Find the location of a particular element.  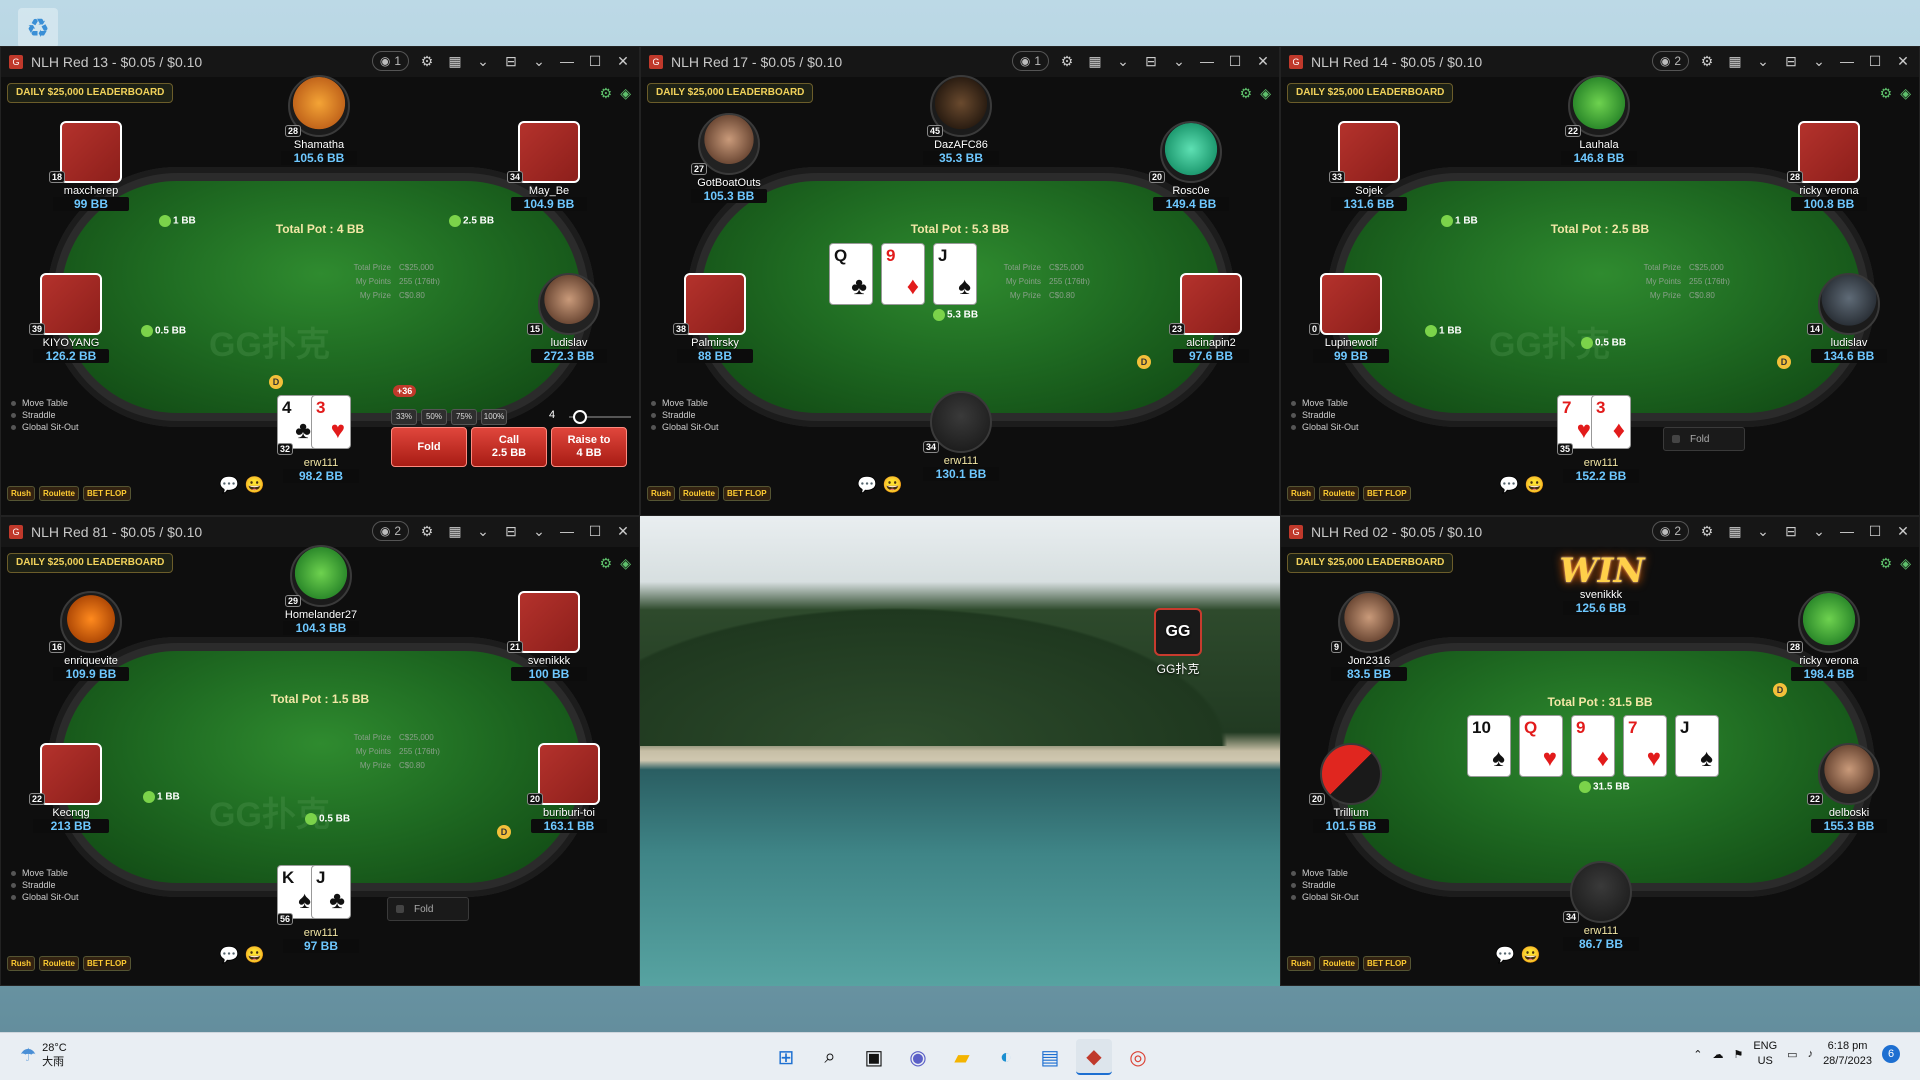

seat-bottom-right: 23 alcinapin2 97.6 BB is located at coordinates (1211, 318).